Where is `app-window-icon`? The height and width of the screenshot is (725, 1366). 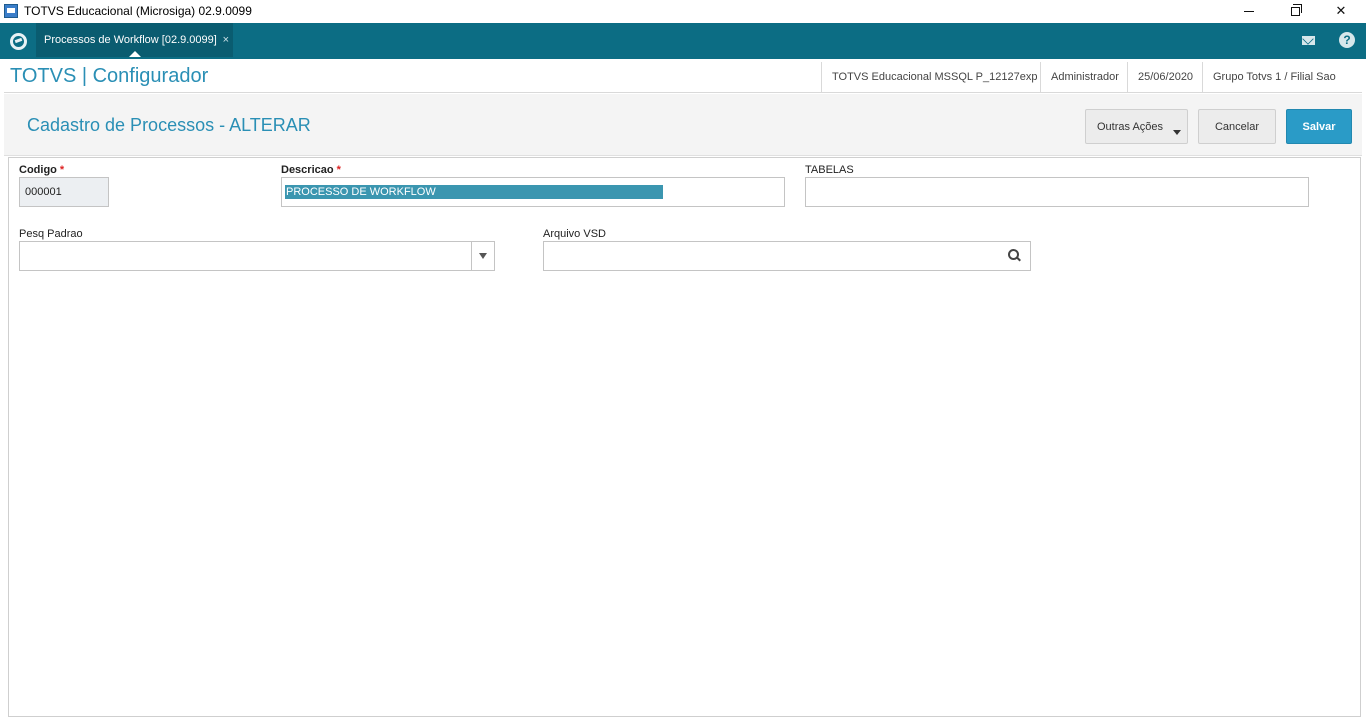
app-window-icon is located at coordinates (11, 11).